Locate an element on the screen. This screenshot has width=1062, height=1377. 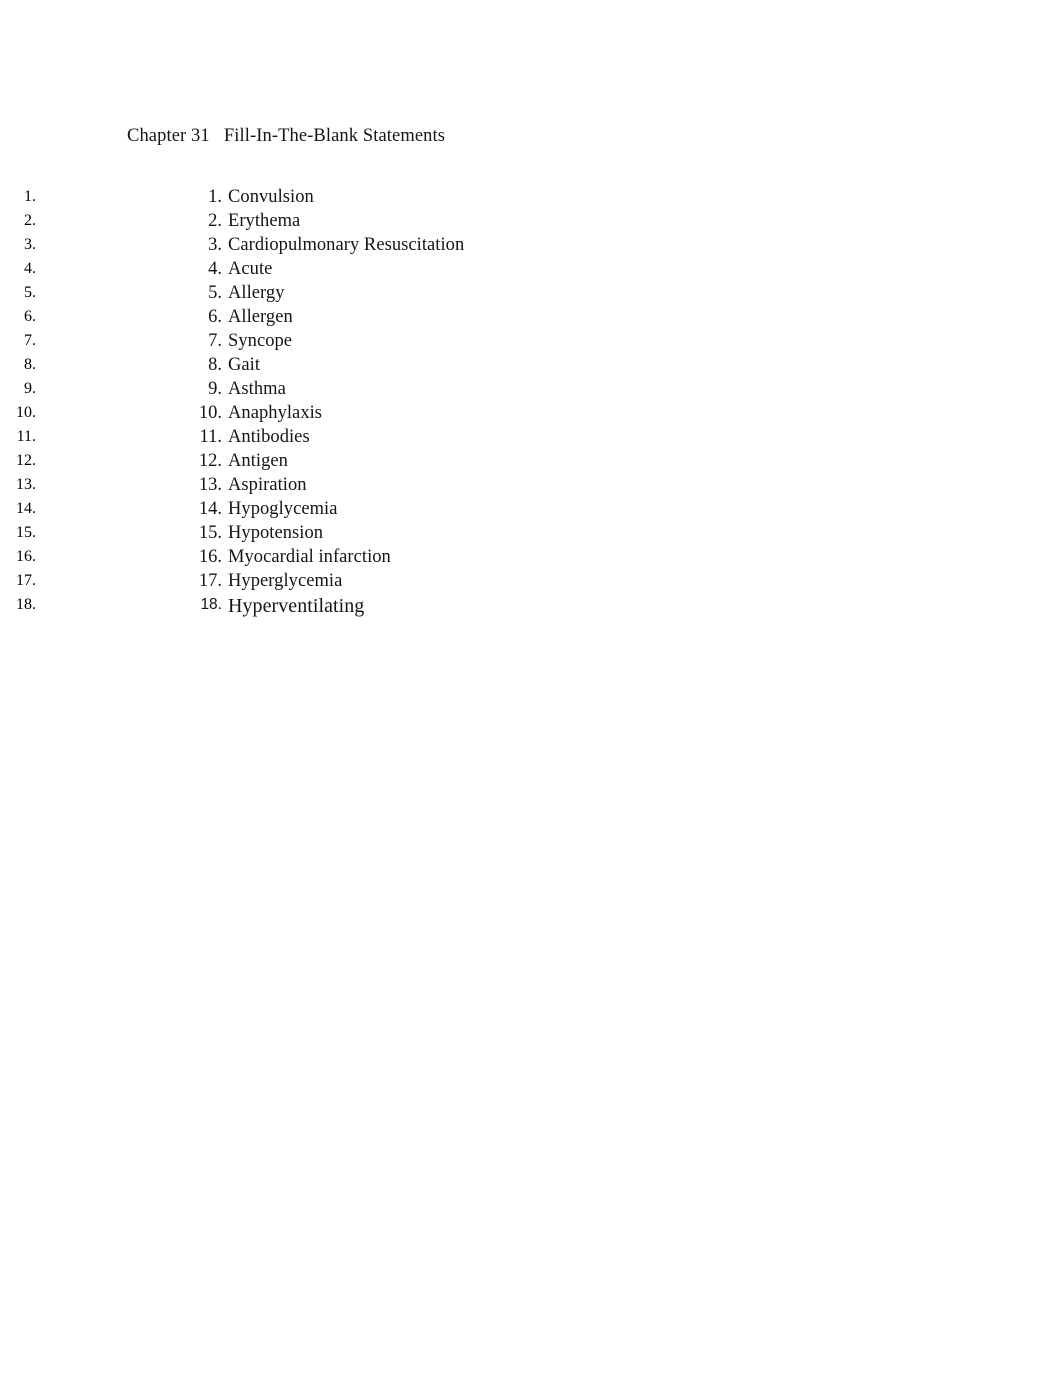
list-item-number: 18. is located at coordinates (211, 604).